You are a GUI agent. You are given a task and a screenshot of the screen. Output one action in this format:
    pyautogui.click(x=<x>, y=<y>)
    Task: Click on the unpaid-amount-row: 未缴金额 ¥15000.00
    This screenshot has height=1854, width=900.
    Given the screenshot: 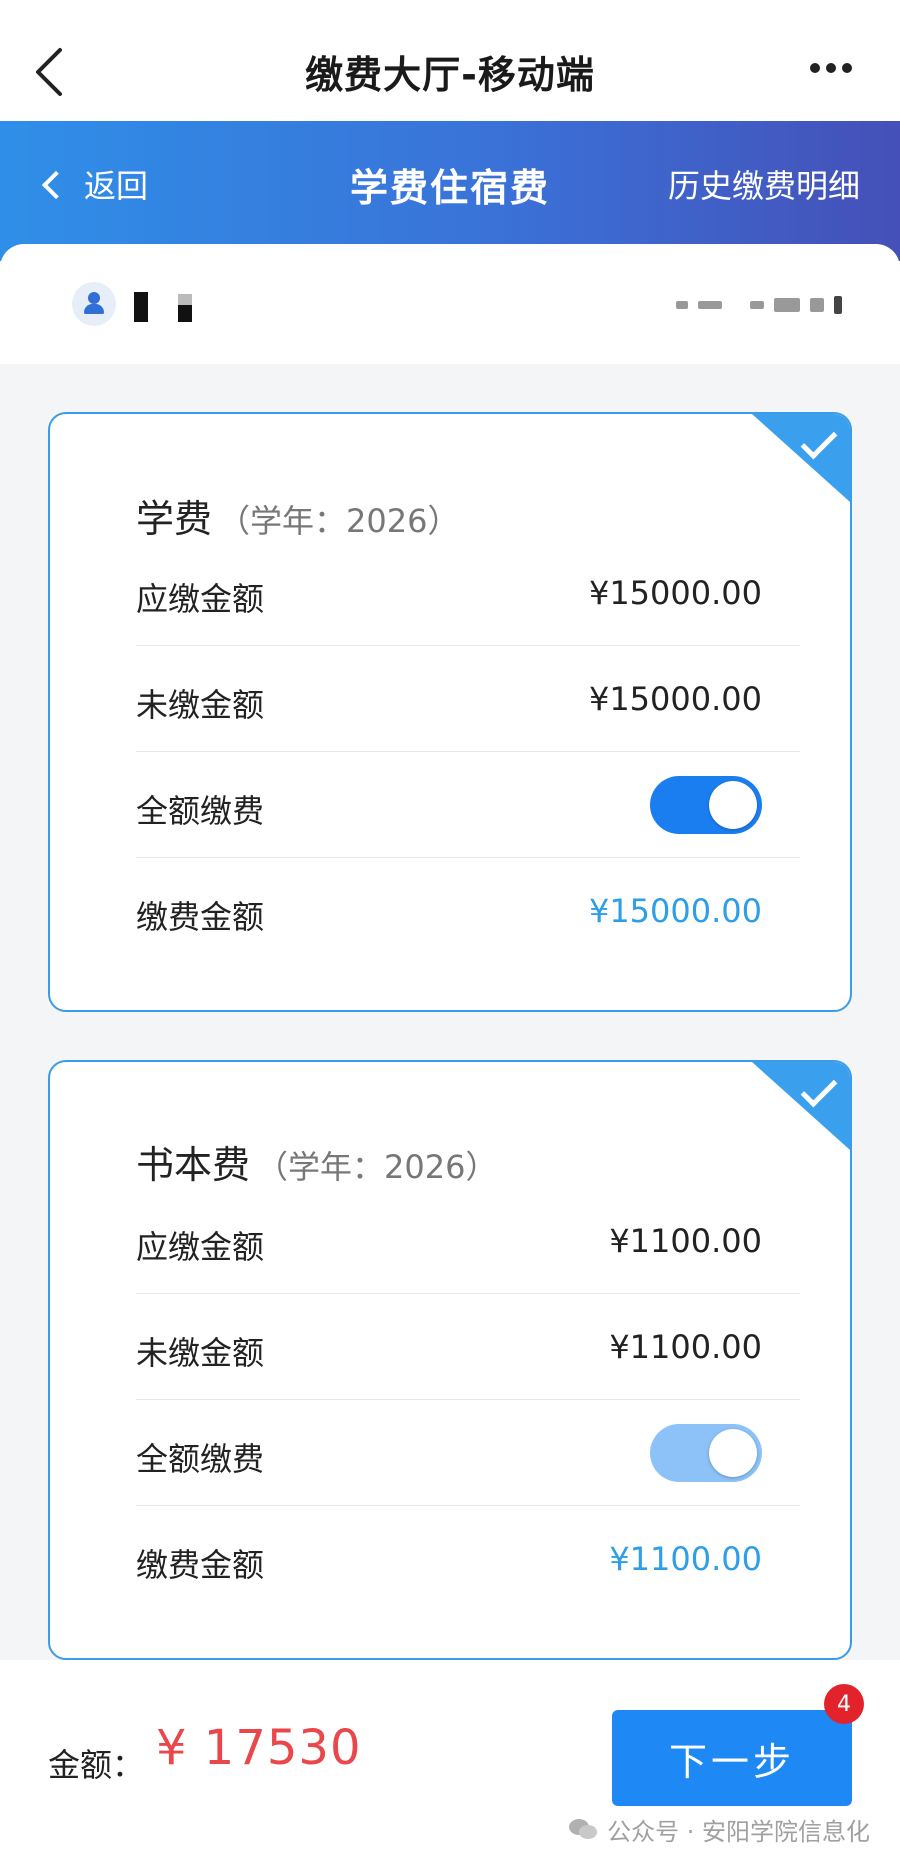 What is the action you would take?
    pyautogui.click(x=468, y=699)
    